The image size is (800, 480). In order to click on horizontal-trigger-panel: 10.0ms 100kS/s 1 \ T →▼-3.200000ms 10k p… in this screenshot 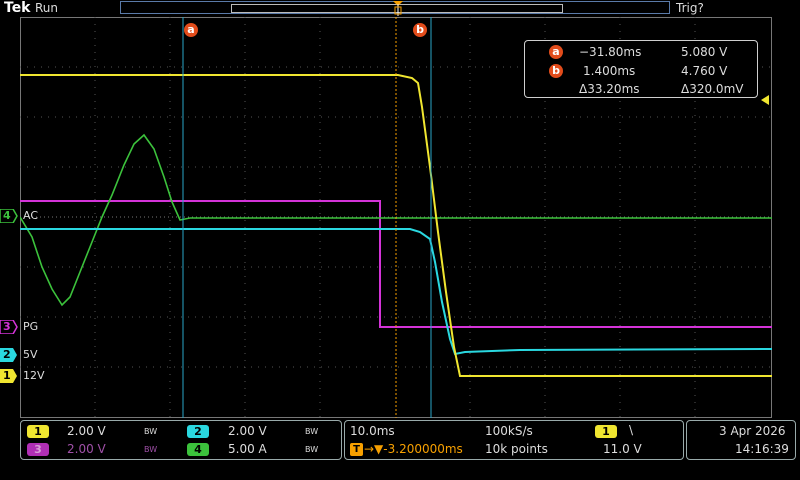, I will do `click(514, 440)`.